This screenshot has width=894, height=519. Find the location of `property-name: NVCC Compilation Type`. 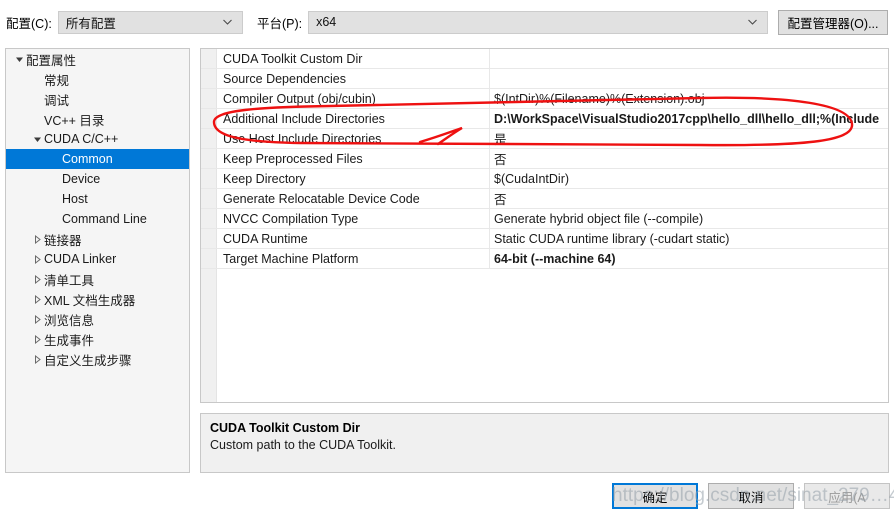

property-name: NVCC Compilation Type is located at coordinates (345, 218).